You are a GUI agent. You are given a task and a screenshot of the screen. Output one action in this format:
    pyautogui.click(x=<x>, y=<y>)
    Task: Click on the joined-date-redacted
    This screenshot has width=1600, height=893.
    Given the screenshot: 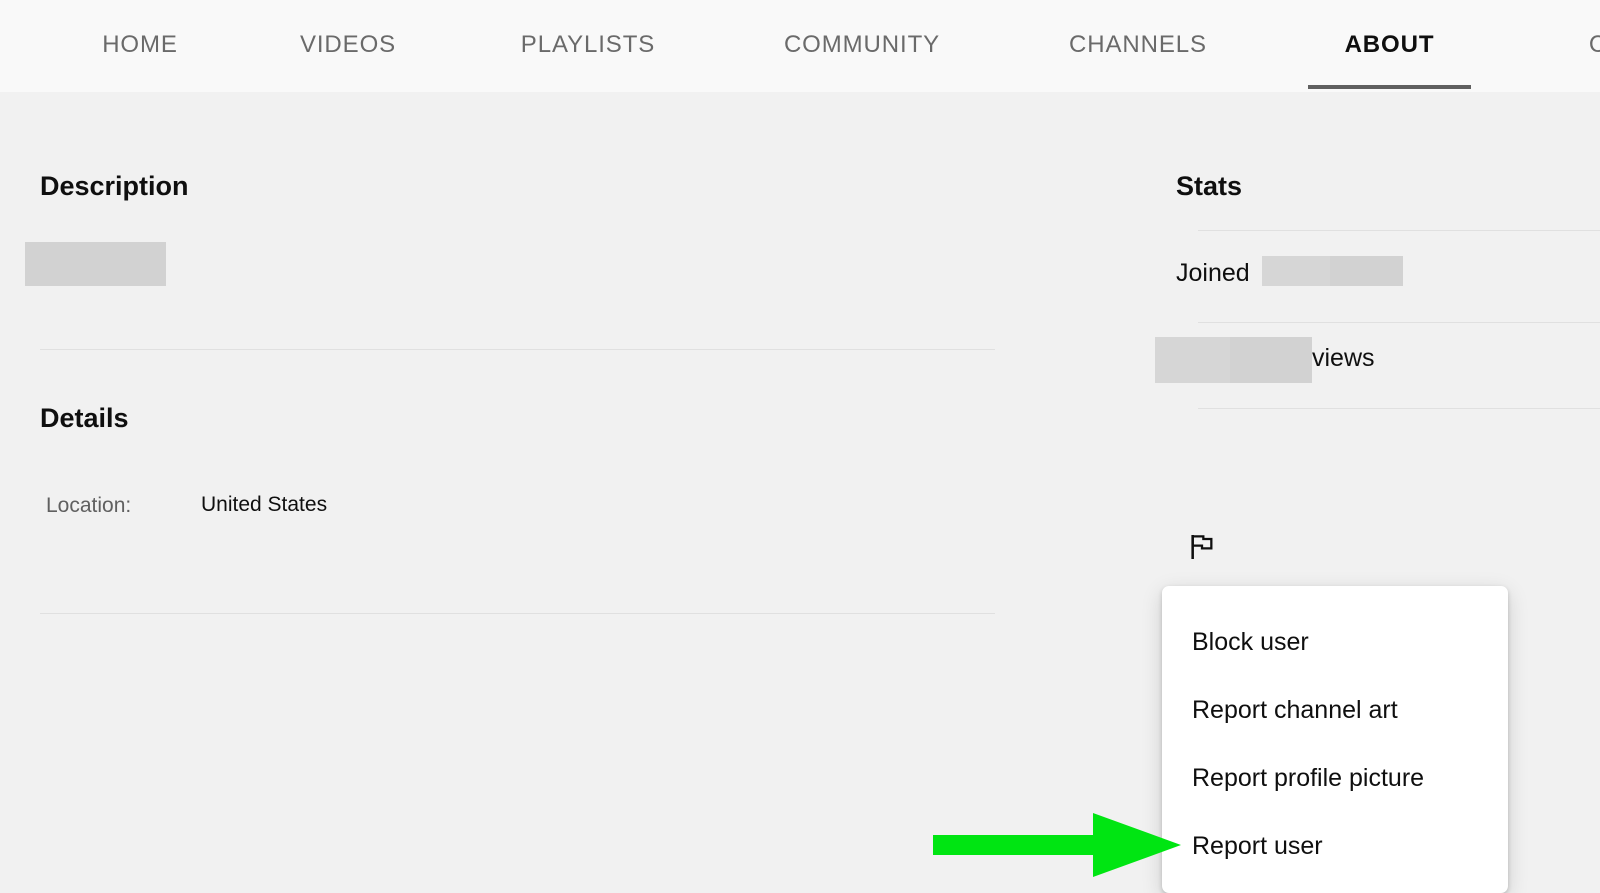 What is the action you would take?
    pyautogui.click(x=1332, y=271)
    